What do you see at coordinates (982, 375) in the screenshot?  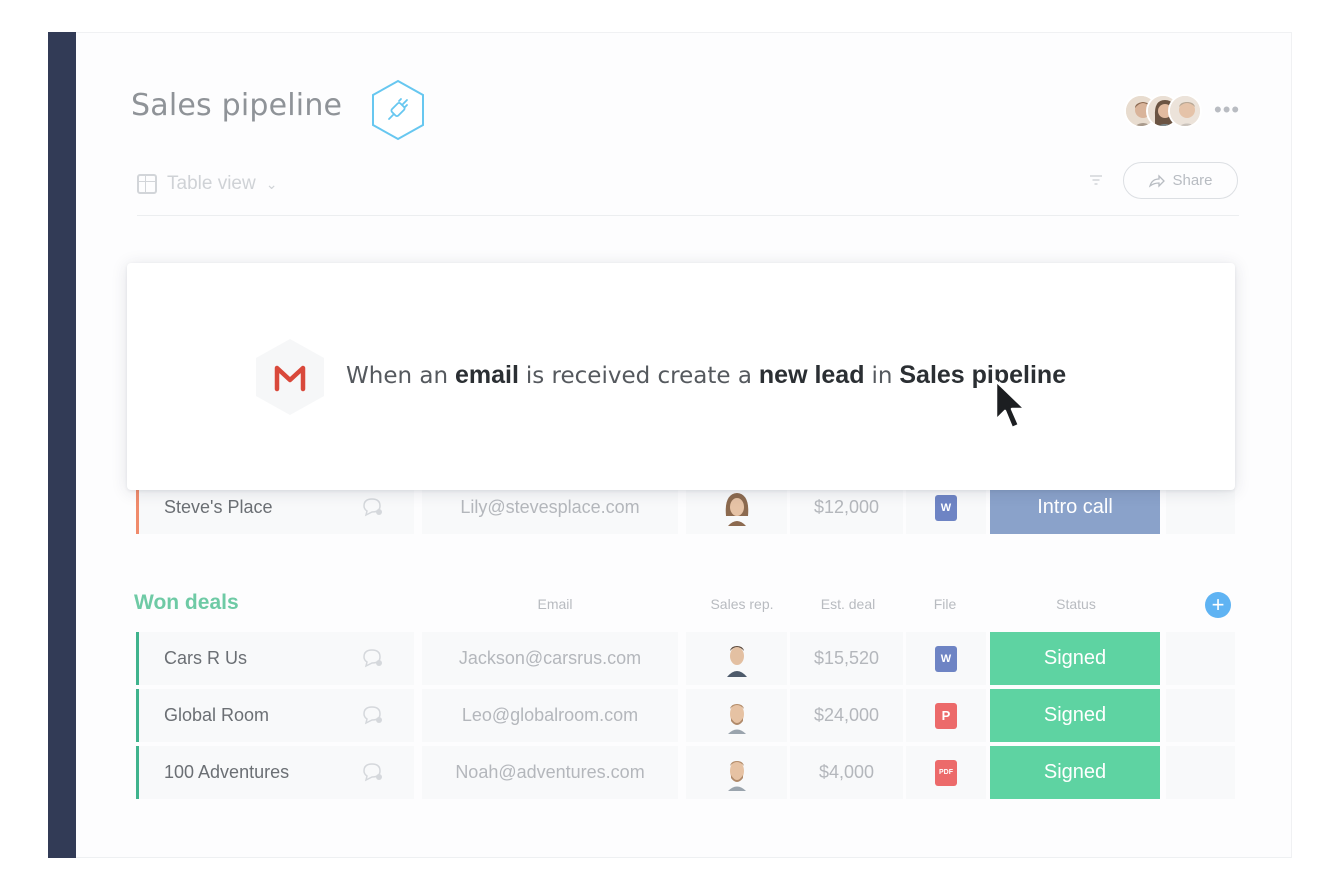 I see `board-field: Sales pipeline` at bounding box center [982, 375].